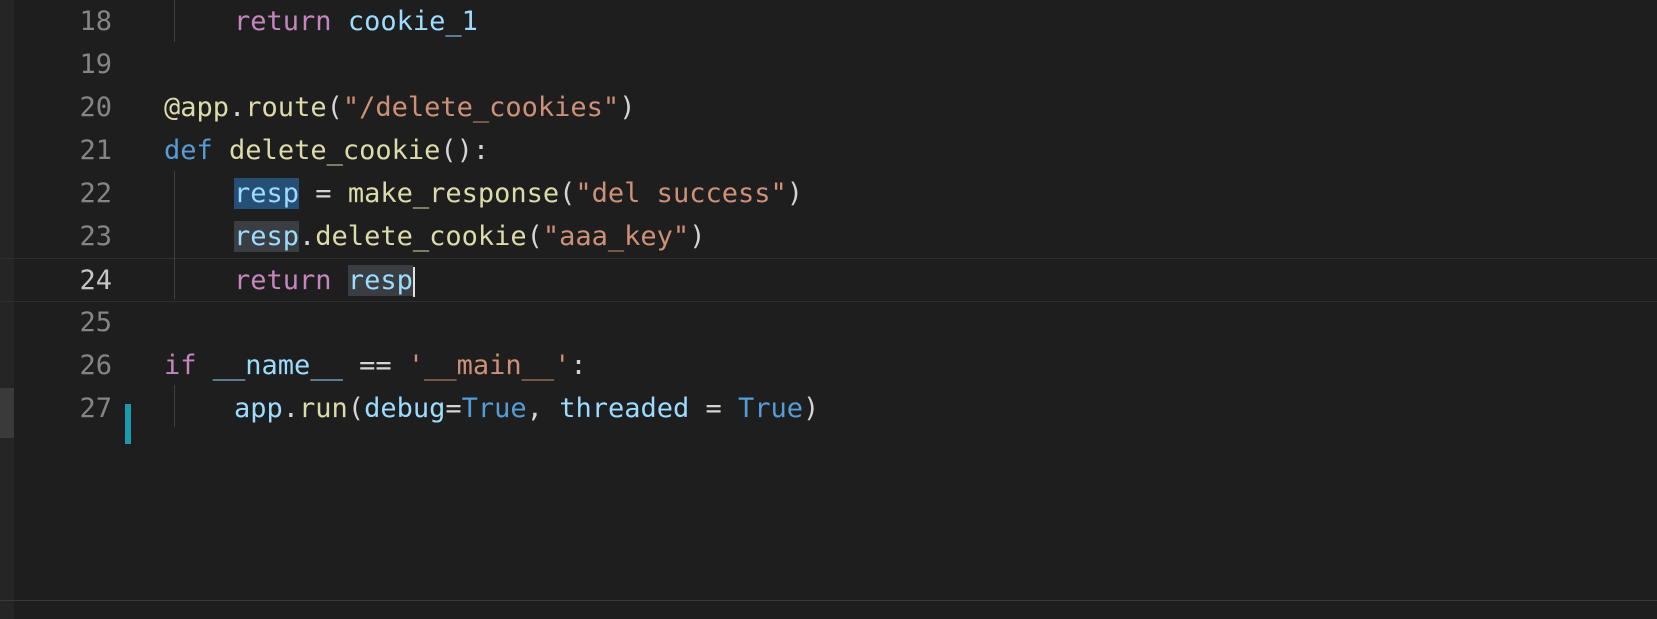 Image resolution: width=1657 pixels, height=619 pixels. Describe the element at coordinates (277, 365) in the screenshot. I see `code-token: __name__` at that location.